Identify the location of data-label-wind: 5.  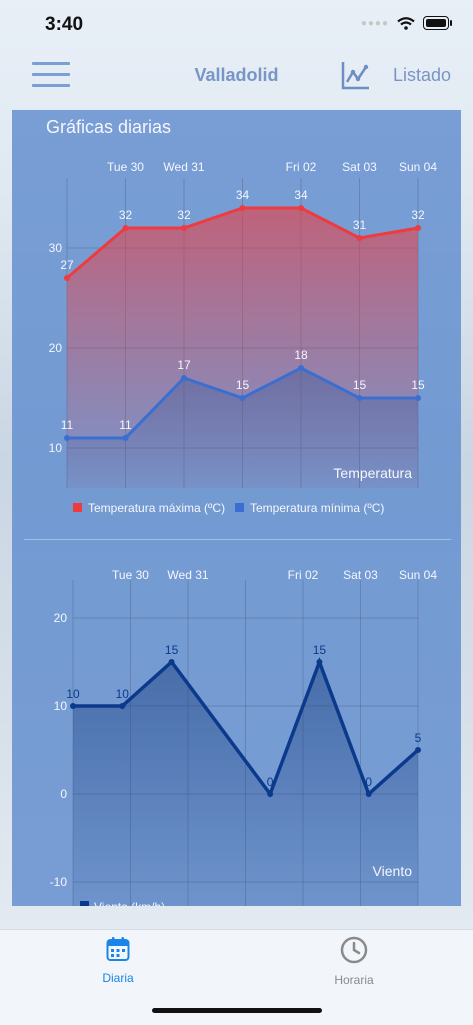
(418, 738).